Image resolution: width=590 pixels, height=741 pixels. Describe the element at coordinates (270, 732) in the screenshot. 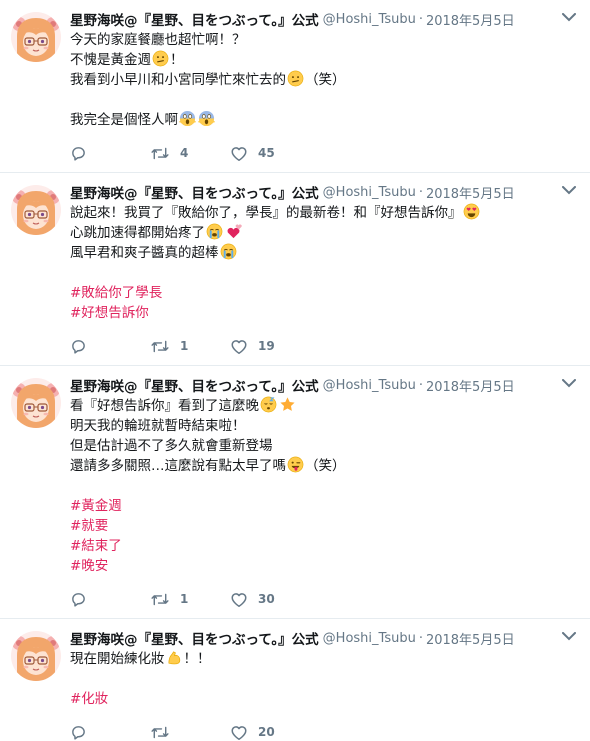

I see `like-button: 20` at that location.